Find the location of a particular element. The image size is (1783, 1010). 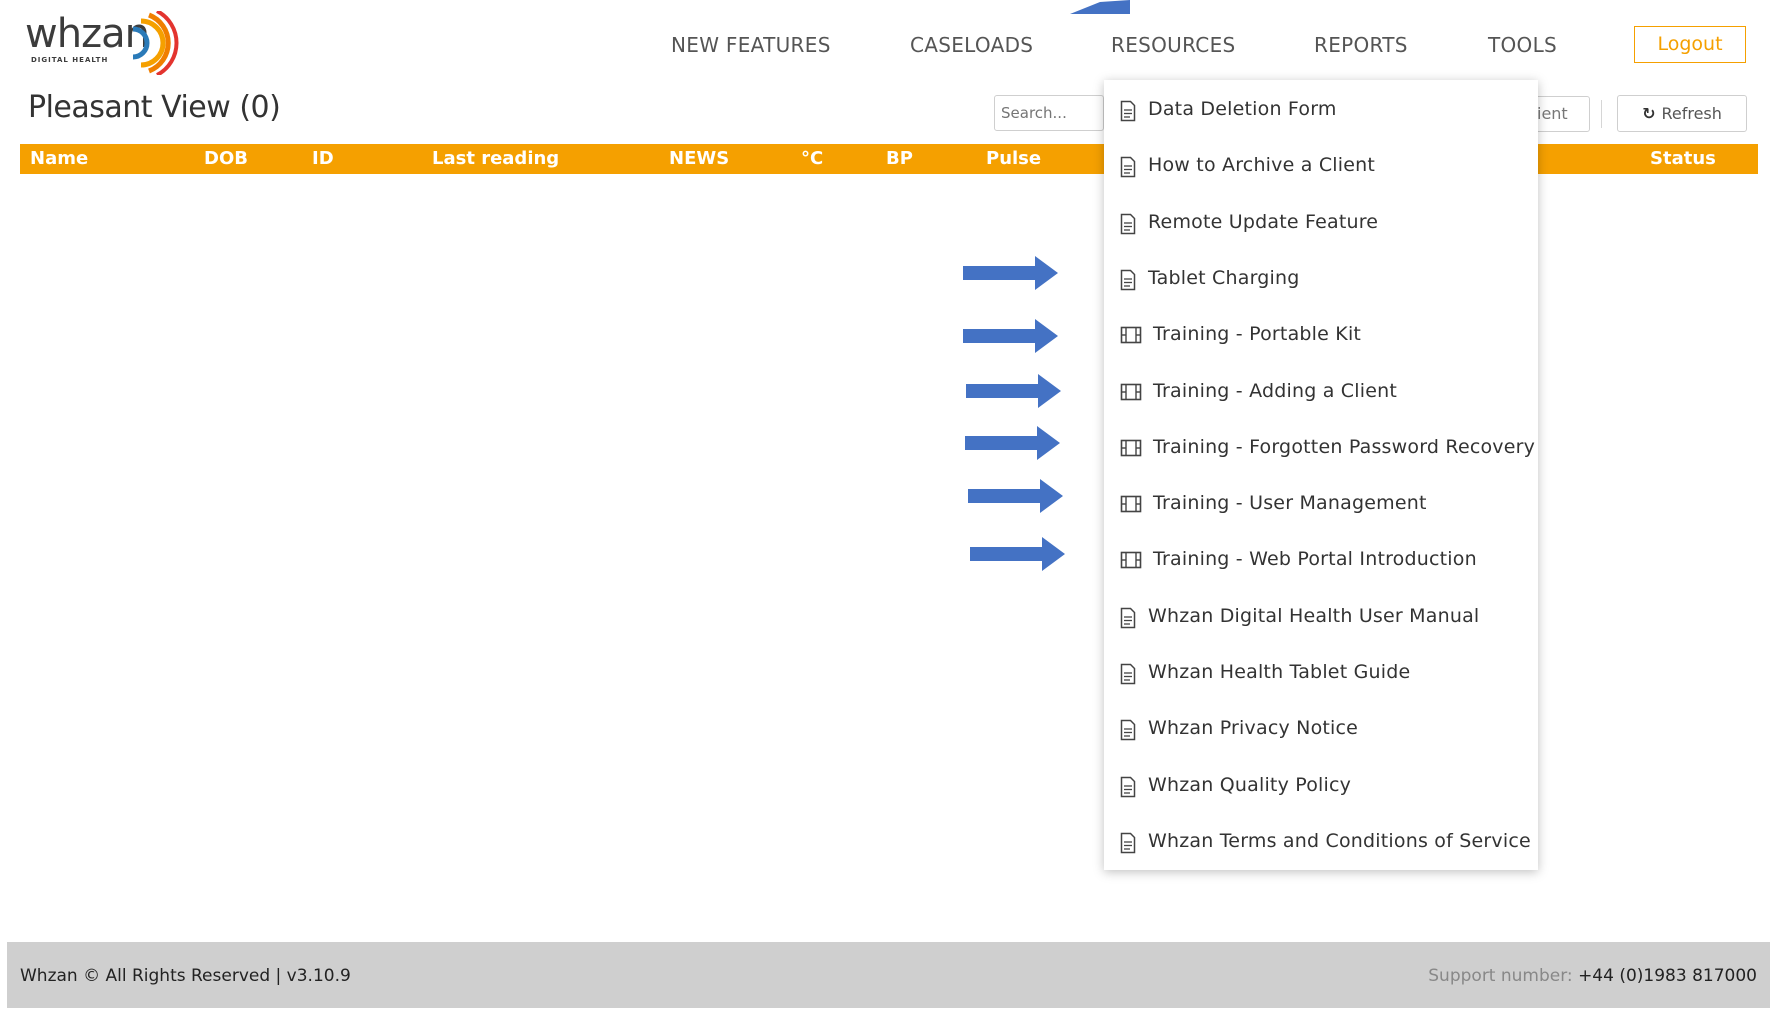

logout-button: Logout is located at coordinates (1690, 44).